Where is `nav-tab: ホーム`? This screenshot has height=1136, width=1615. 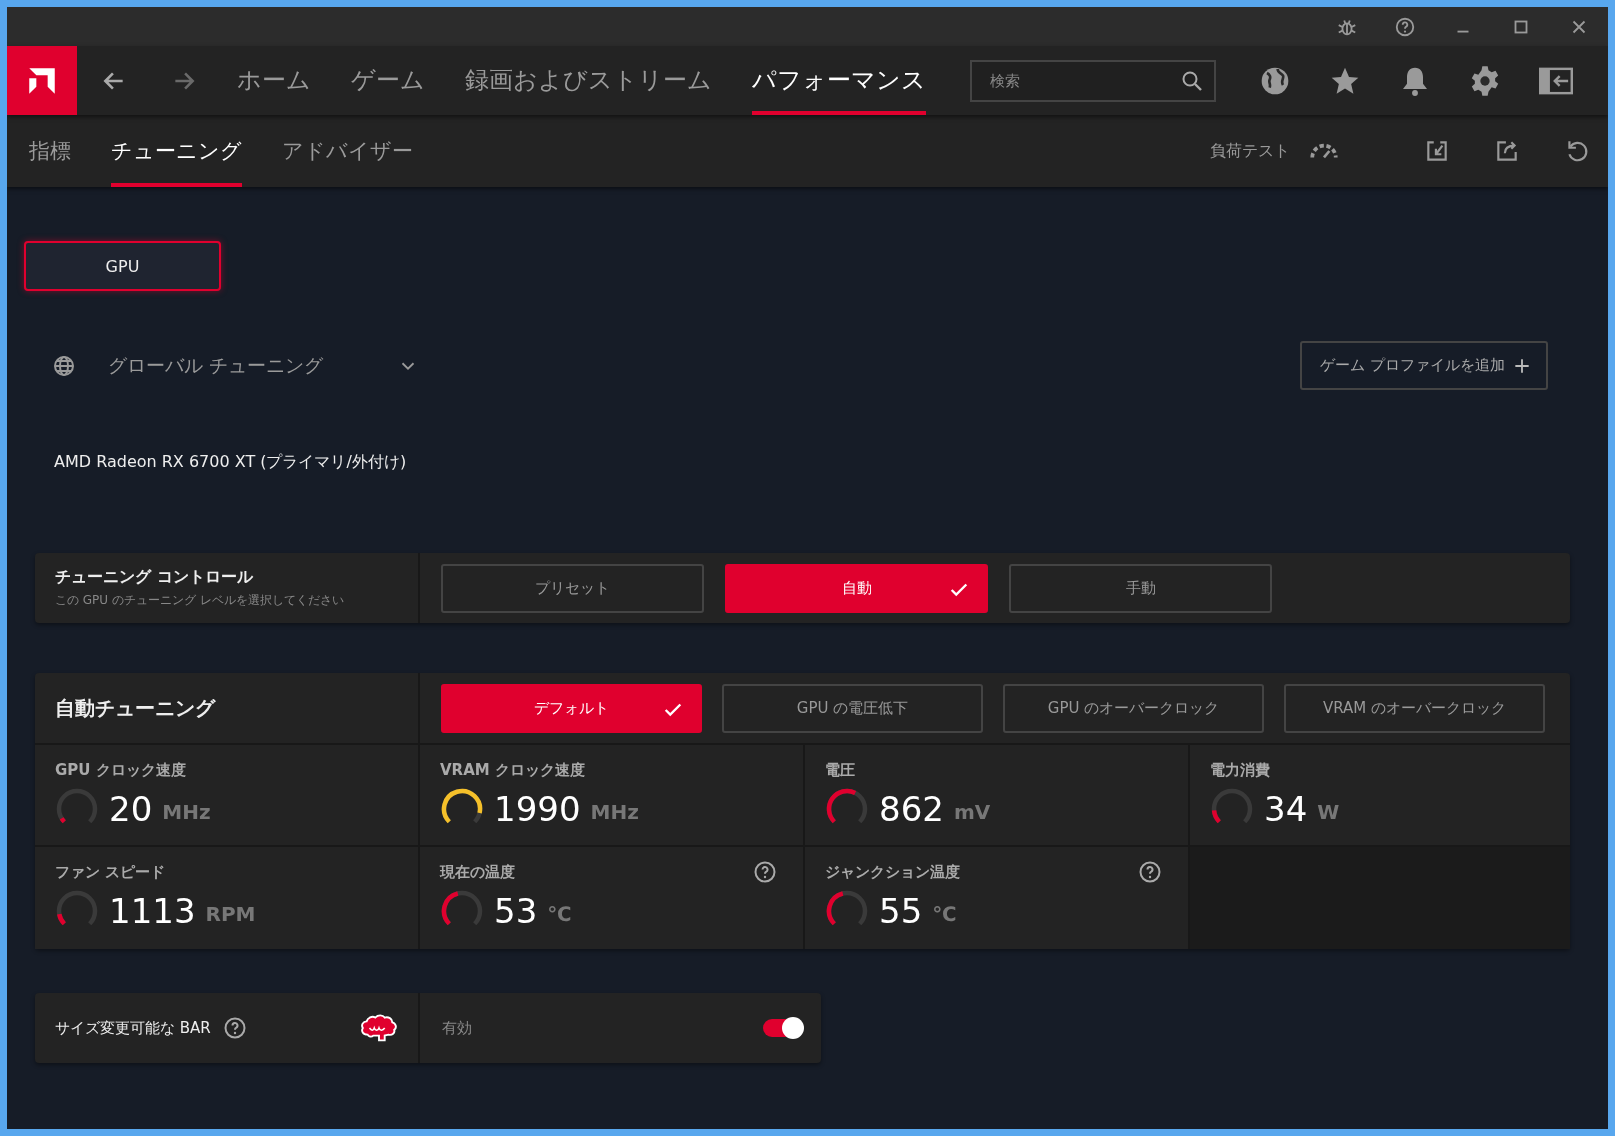 nav-tab: ホーム is located at coordinates (274, 80).